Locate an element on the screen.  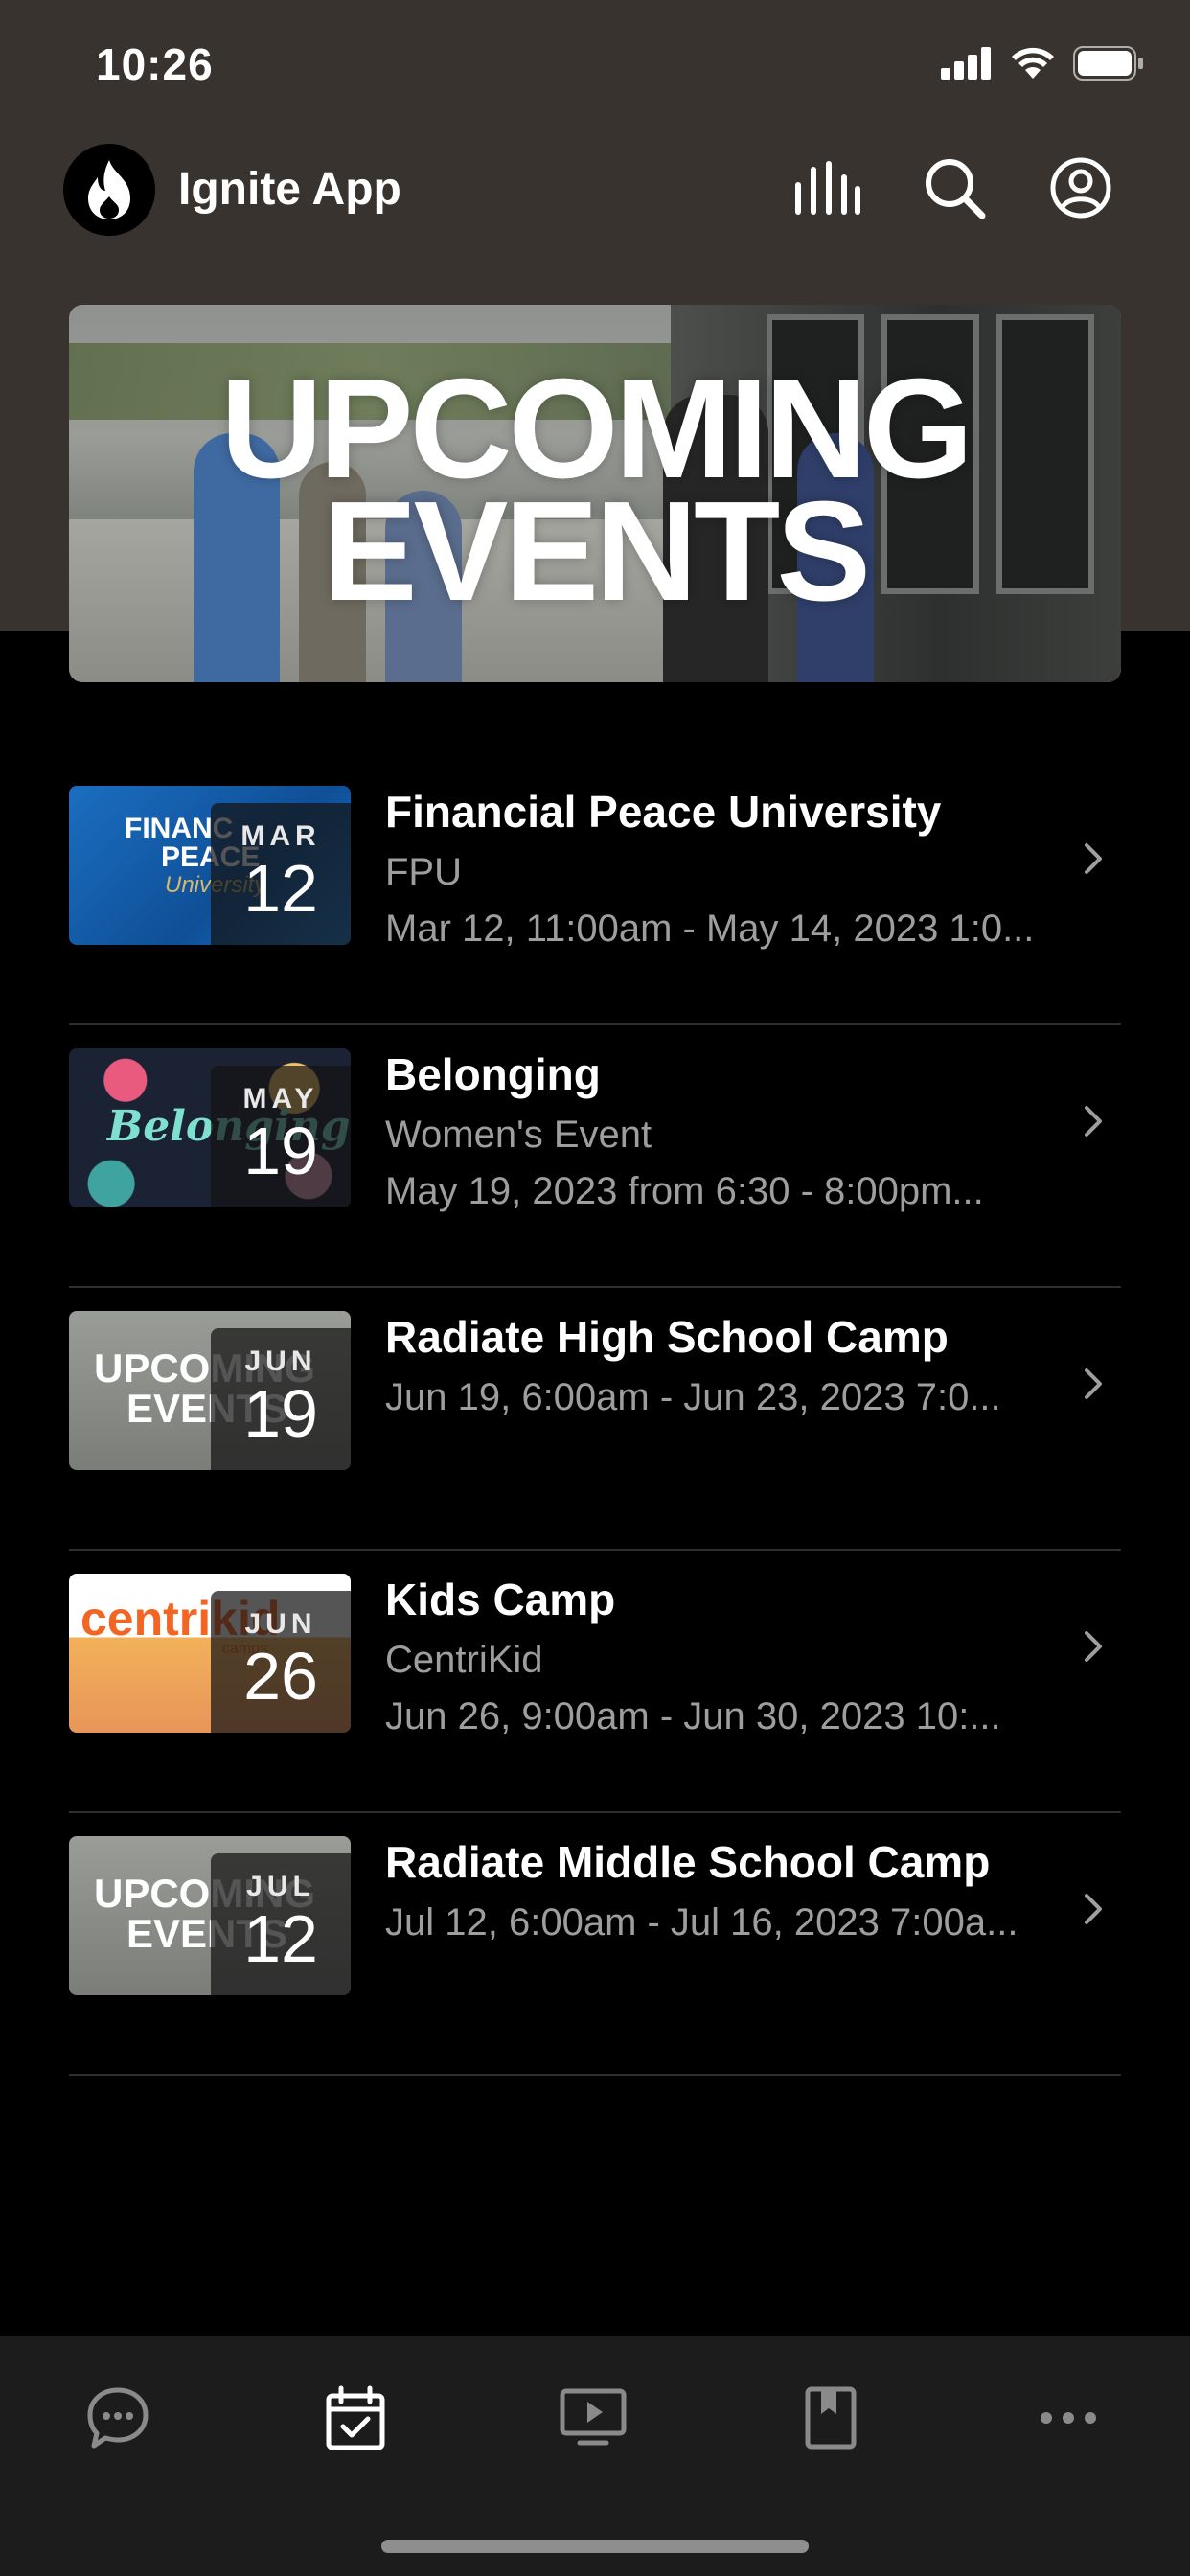
more-dots-icon is located at coordinates (1069, 2418).